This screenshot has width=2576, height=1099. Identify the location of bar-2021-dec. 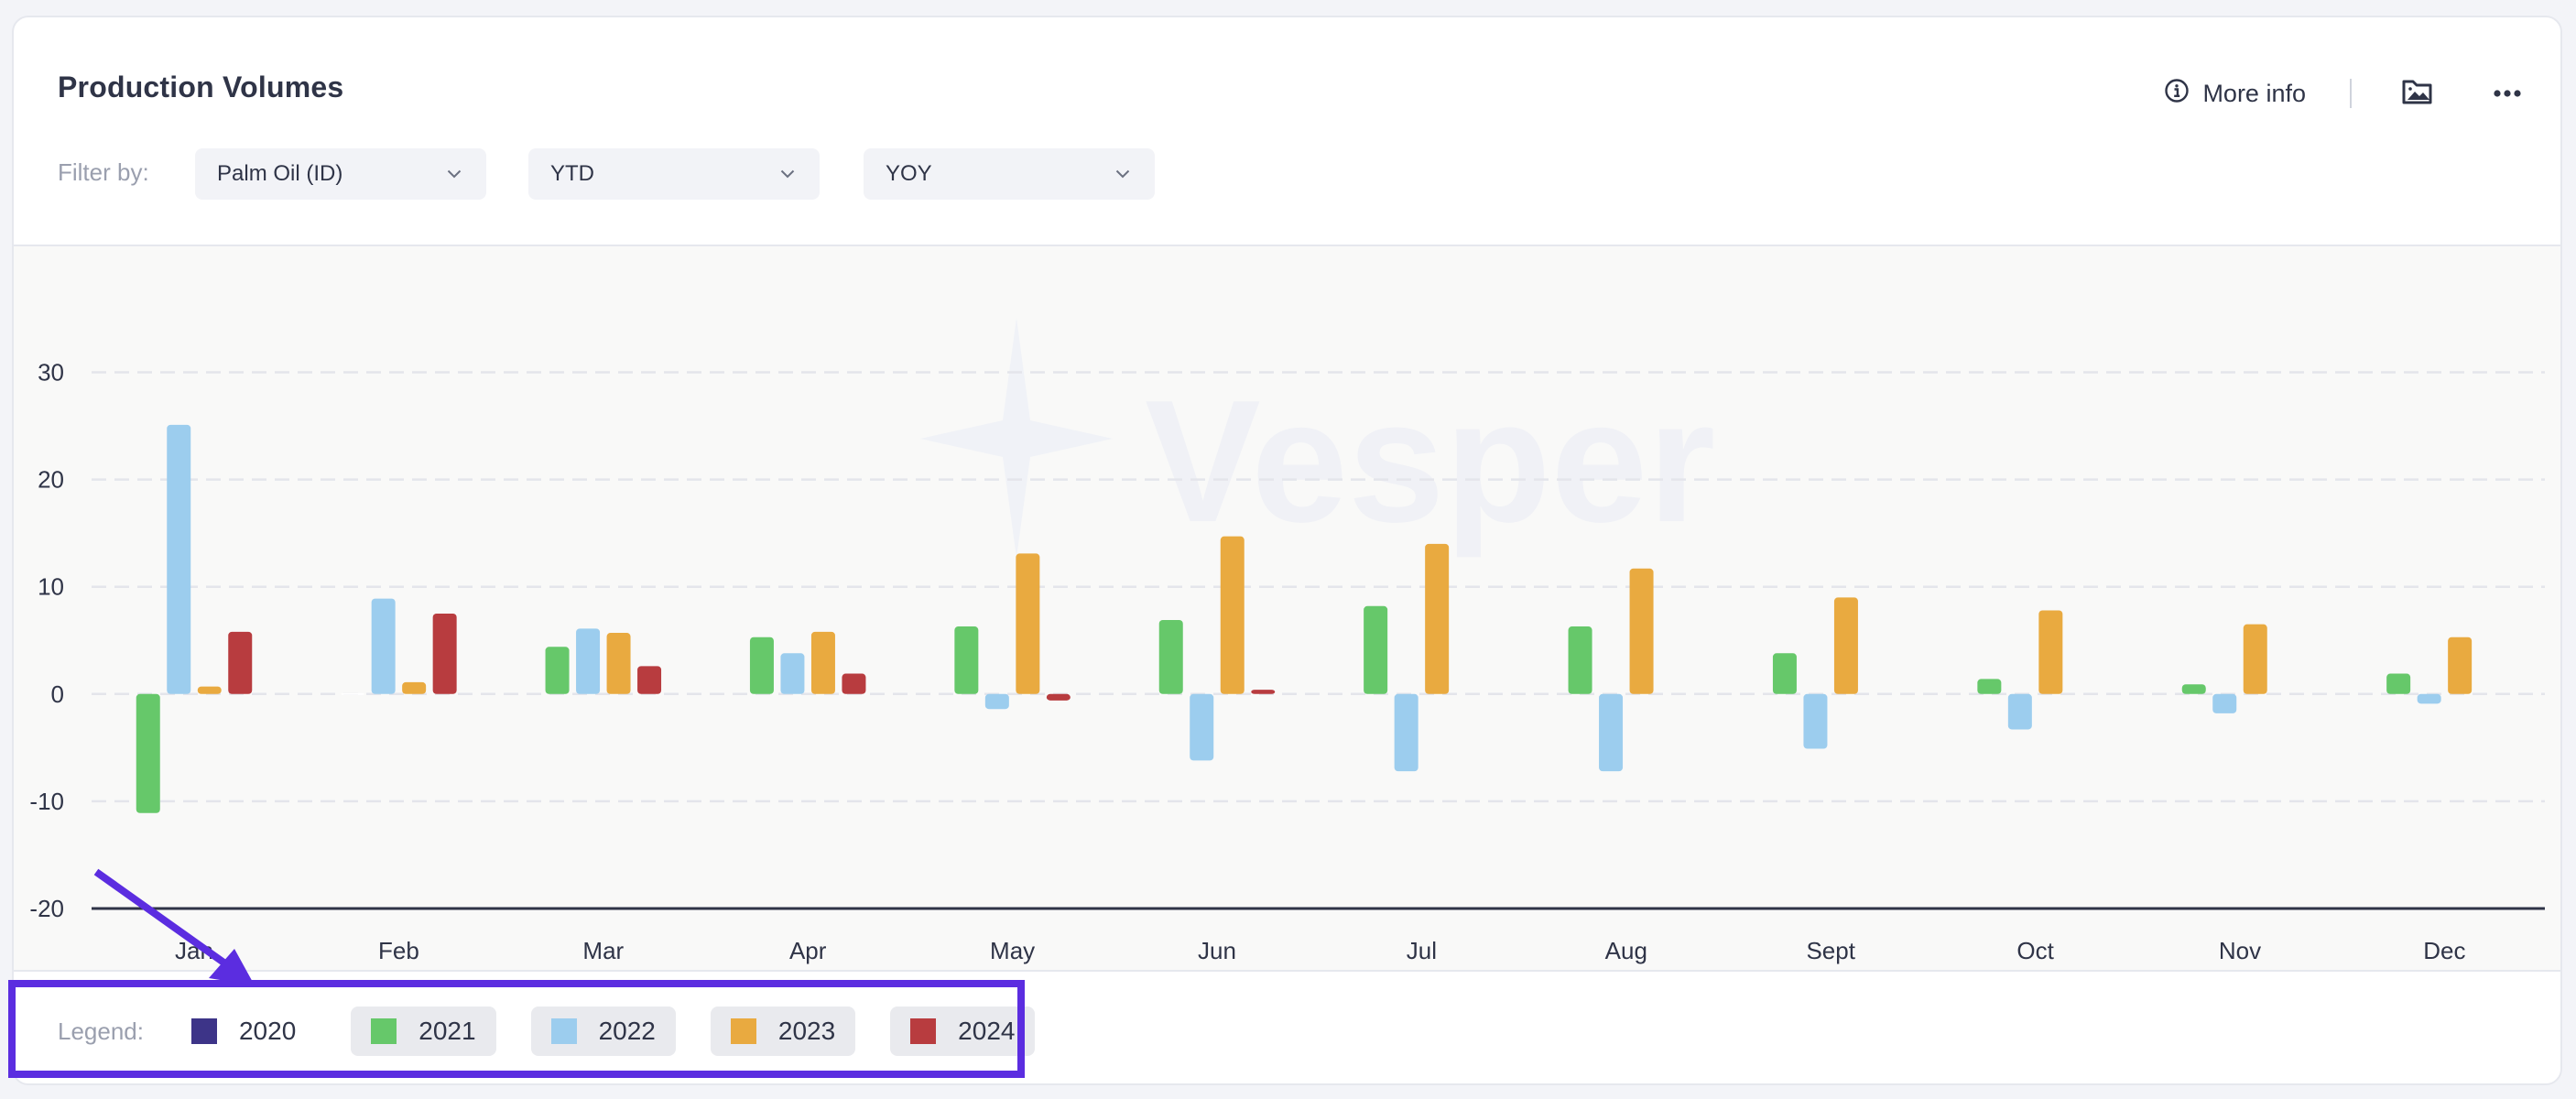
(2398, 683).